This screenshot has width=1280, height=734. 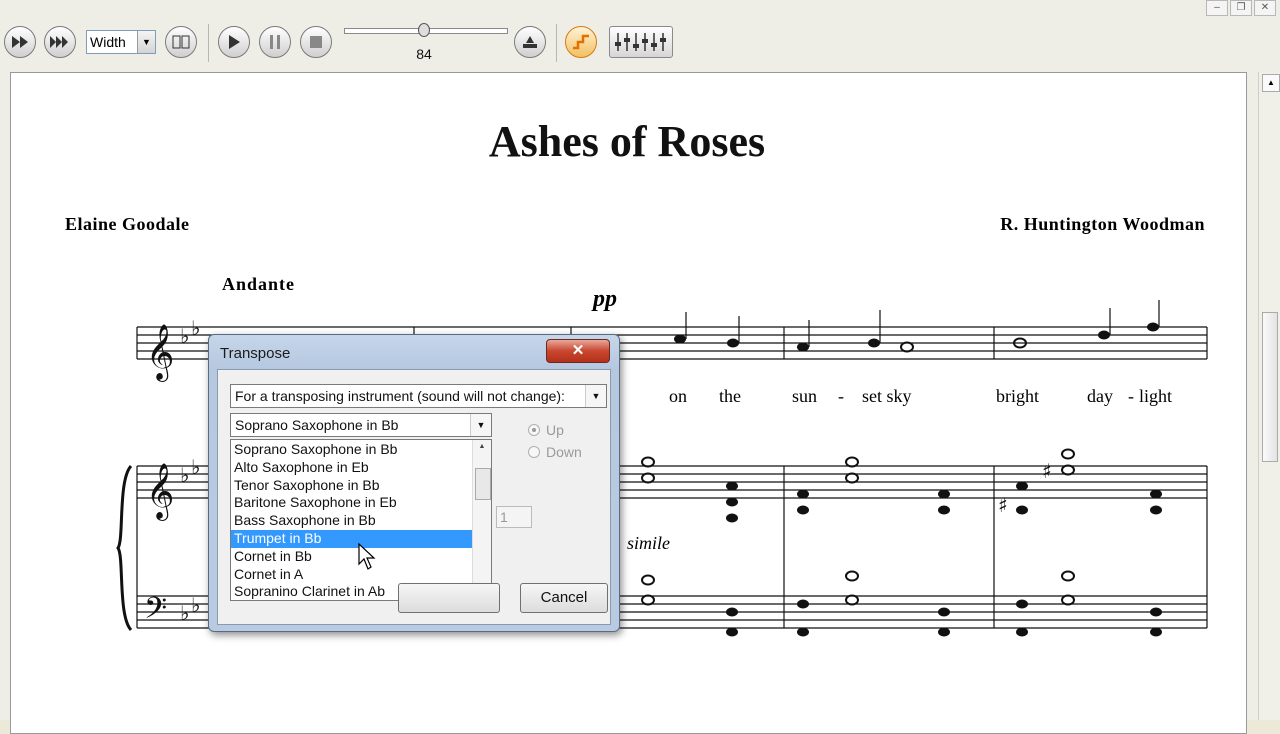 What do you see at coordinates (805, 396) in the screenshot?
I see `lyric-syllable: sun` at bounding box center [805, 396].